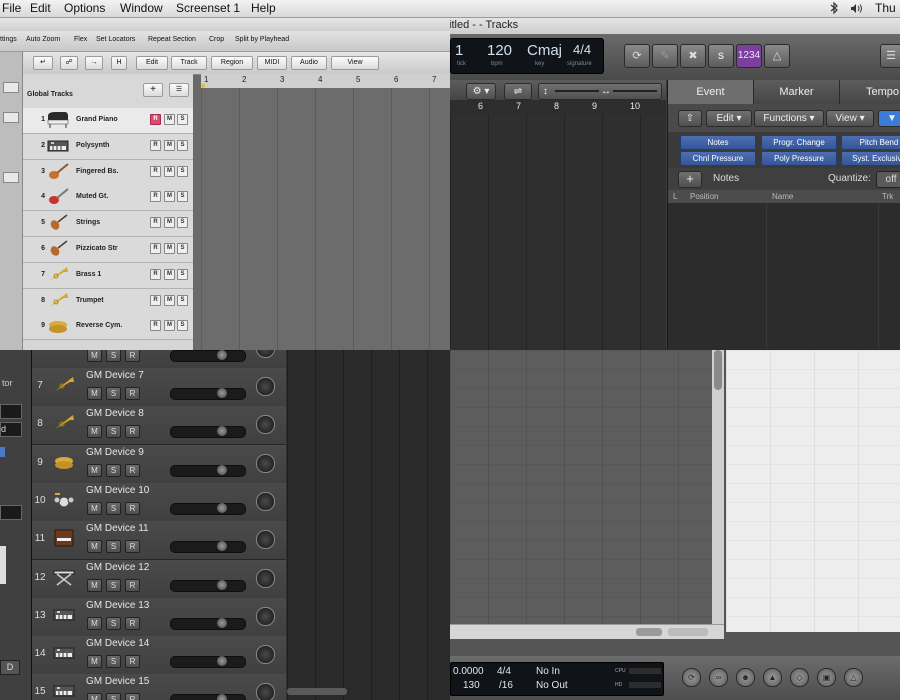  I want to click on track-row: 9 Reverse Cym. R M S, so click(108, 327).